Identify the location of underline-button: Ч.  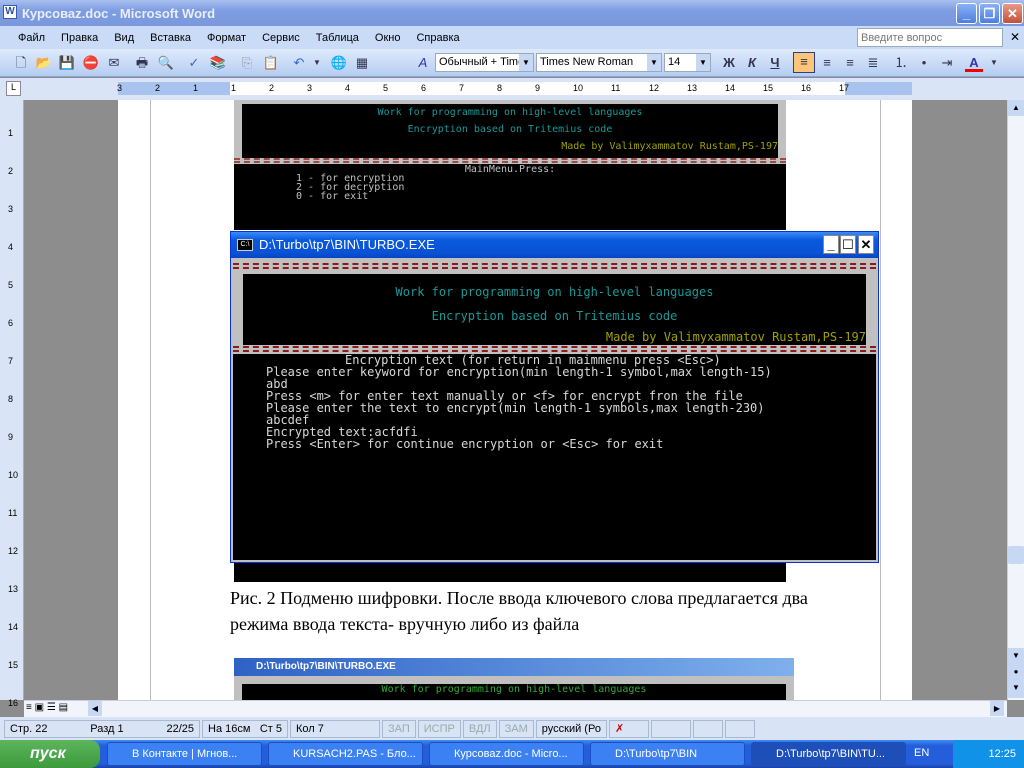
(775, 63).